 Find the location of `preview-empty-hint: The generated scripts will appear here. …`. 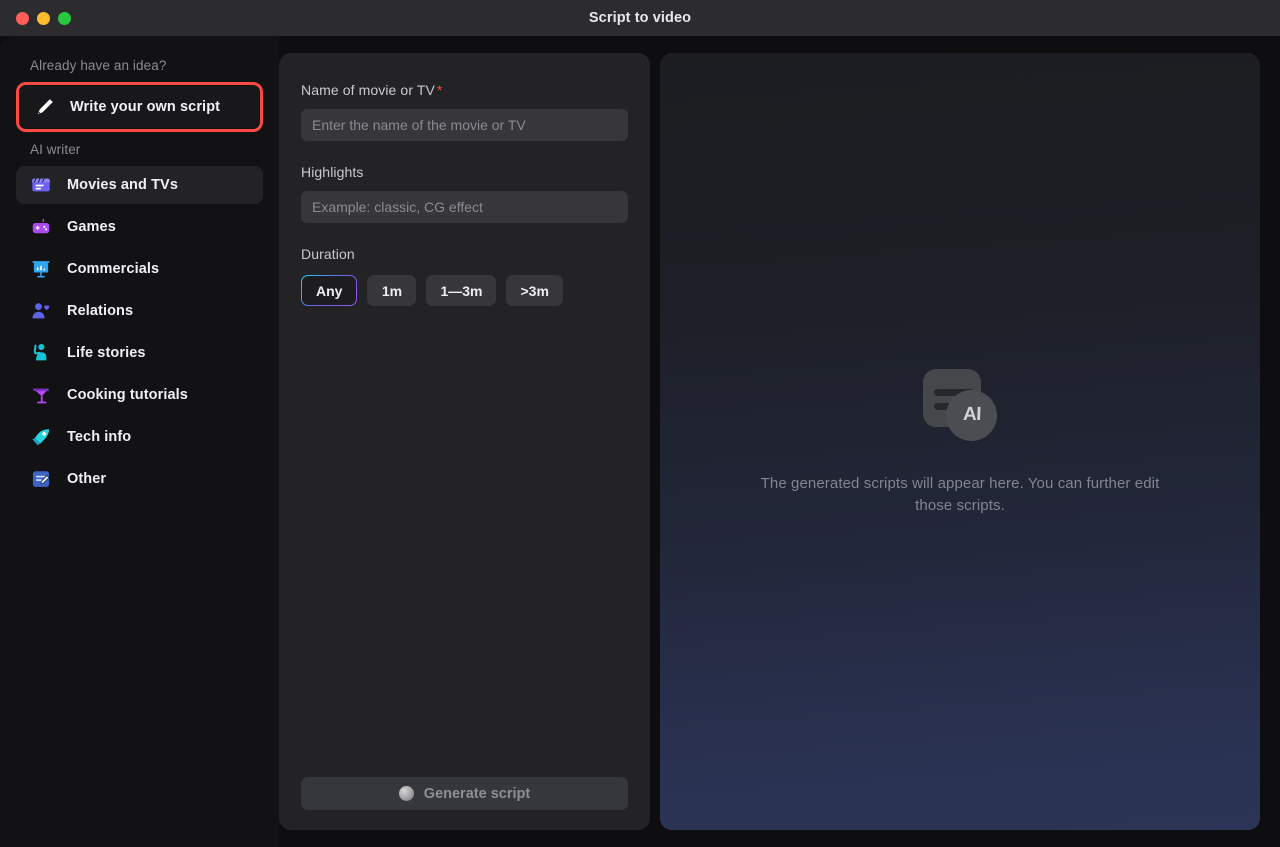

preview-empty-hint: The generated scripts will appear here. … is located at coordinates (960, 494).